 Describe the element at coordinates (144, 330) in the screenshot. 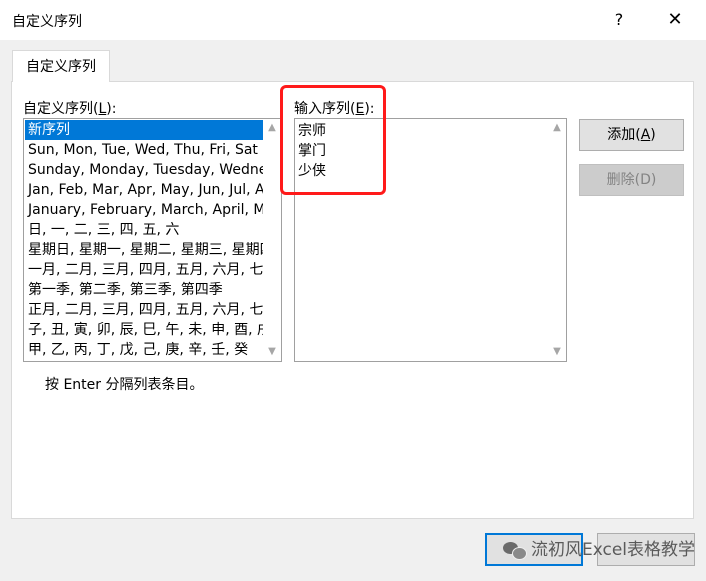

I see `list-item: 子, 丑, 寅, 卯, 辰, 巳, 午, 未, 申, 酉, 戌` at that location.